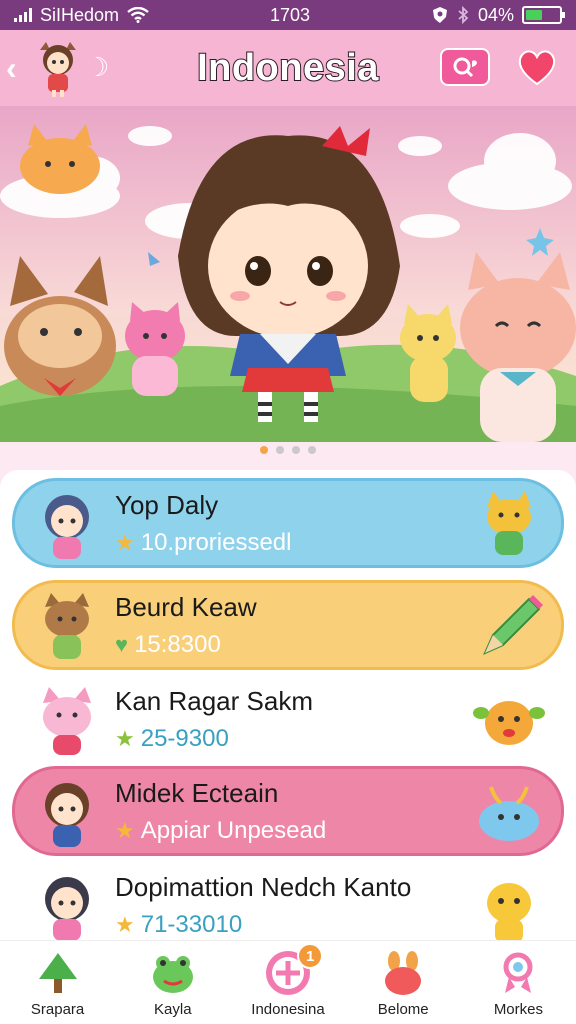 The width and height of the screenshot is (576, 1024). What do you see at coordinates (543, 15) in the screenshot?
I see `battery-icon` at bounding box center [543, 15].